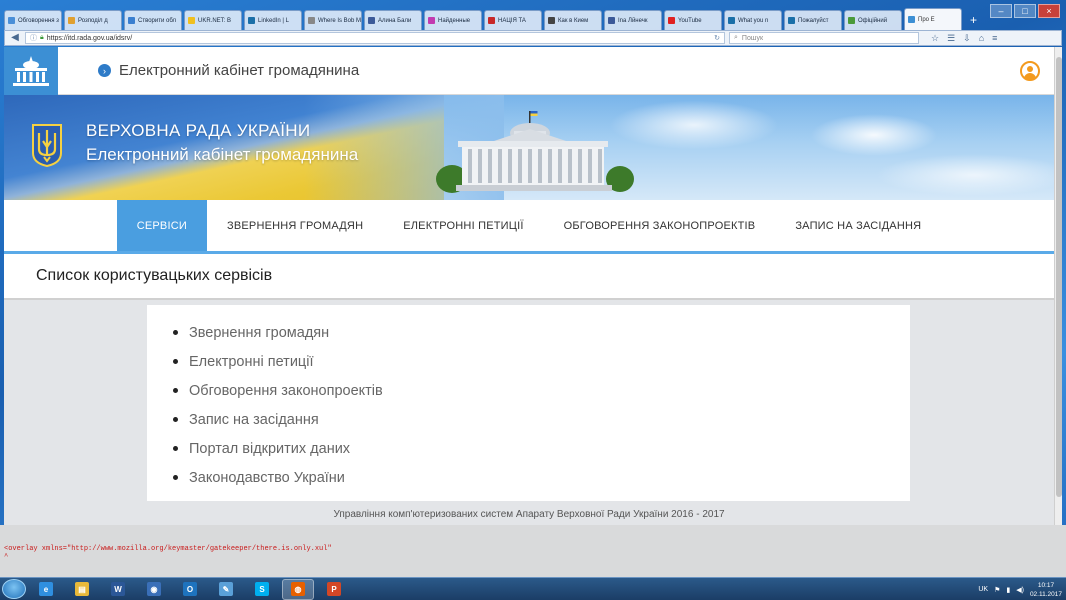 The height and width of the screenshot is (600, 1066). What do you see at coordinates (529, 277) in the screenshot?
I see `title-row: Список користувацьких сервісів` at bounding box center [529, 277].